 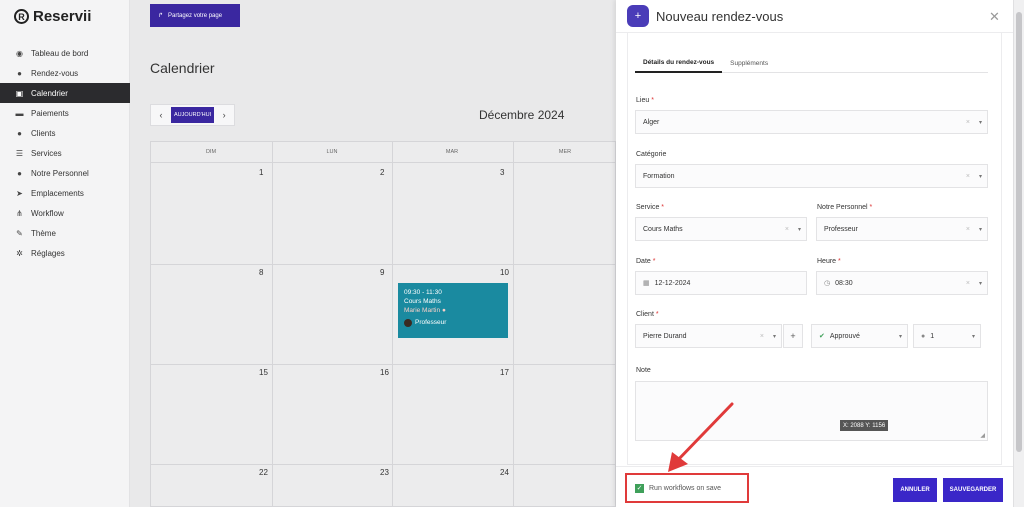 I want to click on run-workflows-checkbox: ✓, so click(x=639, y=488).